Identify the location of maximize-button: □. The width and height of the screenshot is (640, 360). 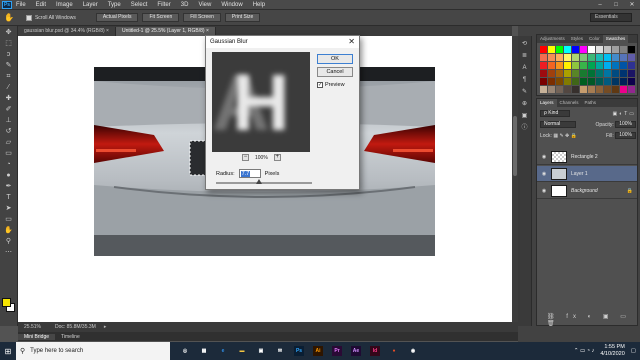
(616, 5).